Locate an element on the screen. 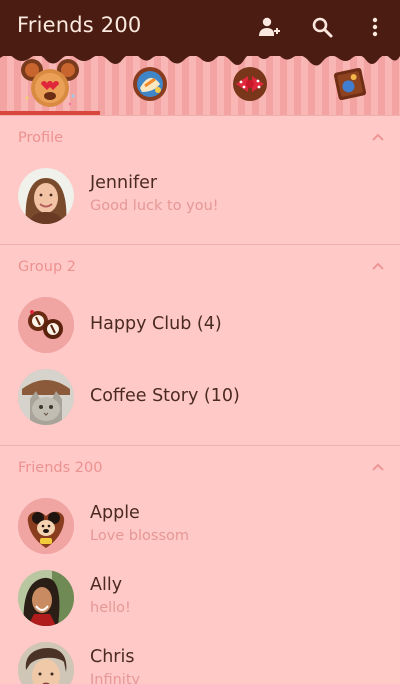 The height and width of the screenshot is (684, 400). friend-status: Love blossom is located at coordinates (140, 536).